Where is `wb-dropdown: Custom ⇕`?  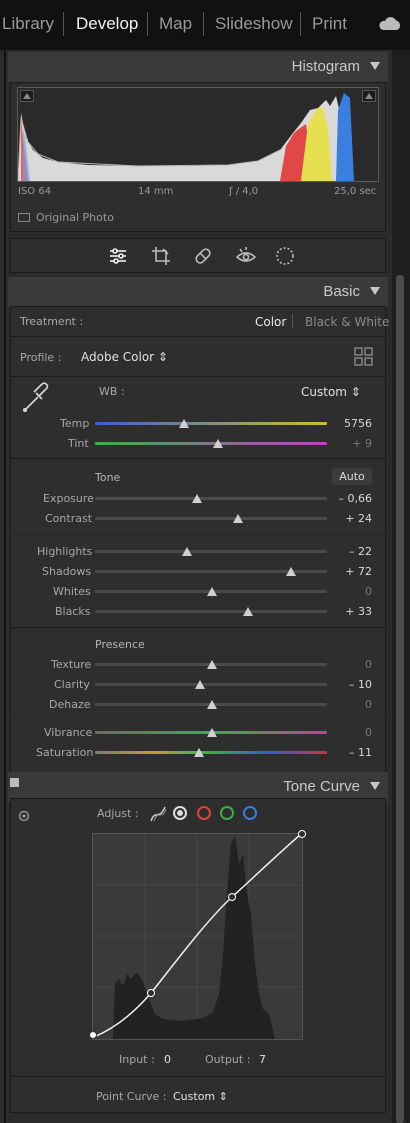
wb-dropdown: Custom ⇕ is located at coordinates (331, 392).